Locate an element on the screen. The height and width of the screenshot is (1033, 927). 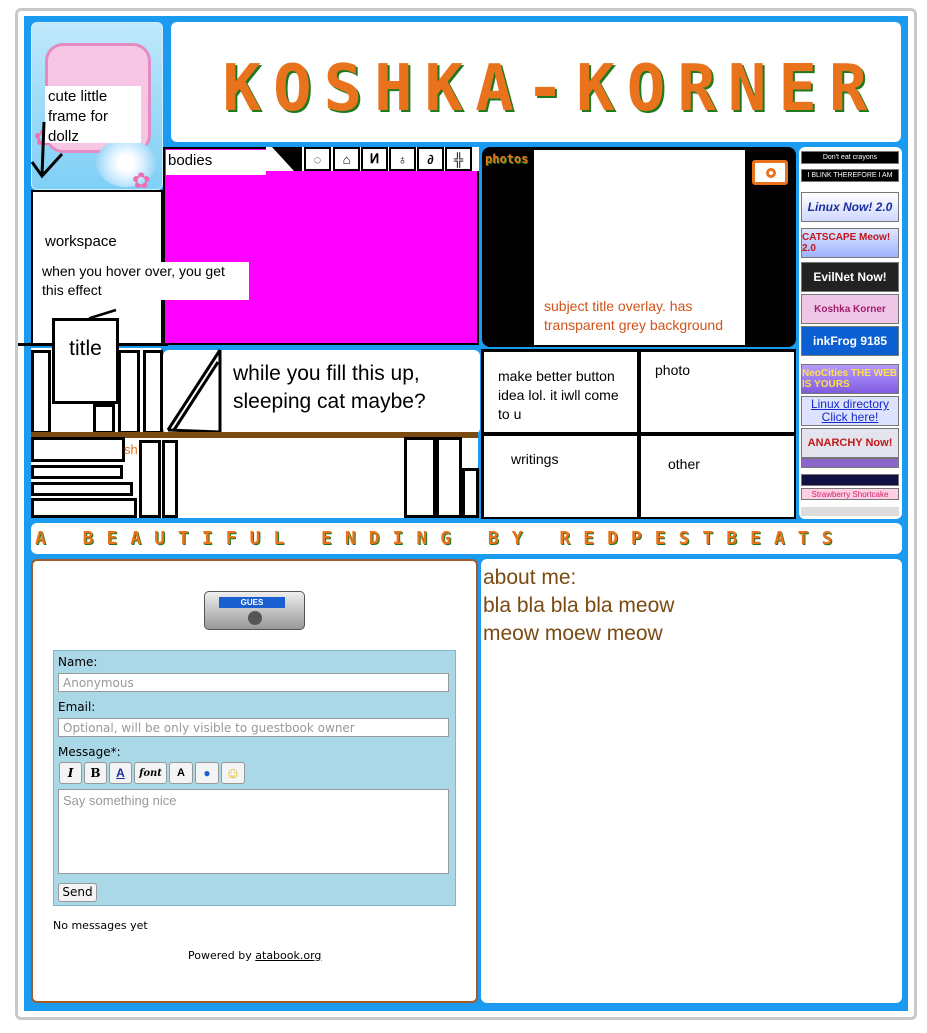
message-textarea: Say something nice is located at coordinates (253, 831).